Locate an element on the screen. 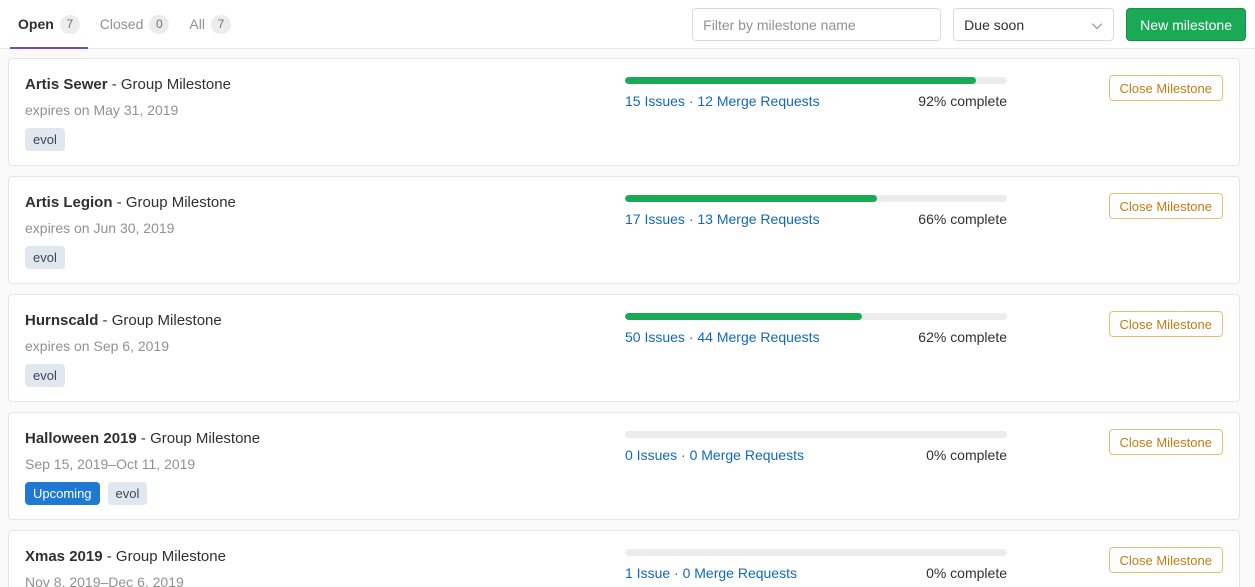 The width and height of the screenshot is (1255, 587). sort-select: Due soon is located at coordinates (1034, 24).